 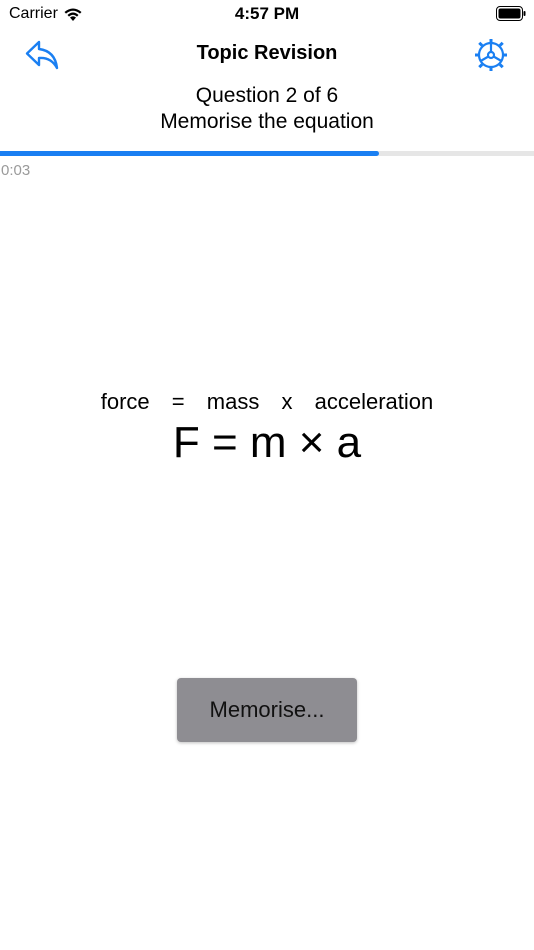 I want to click on question-counter: Question 2 of 6, so click(x=267, y=95).